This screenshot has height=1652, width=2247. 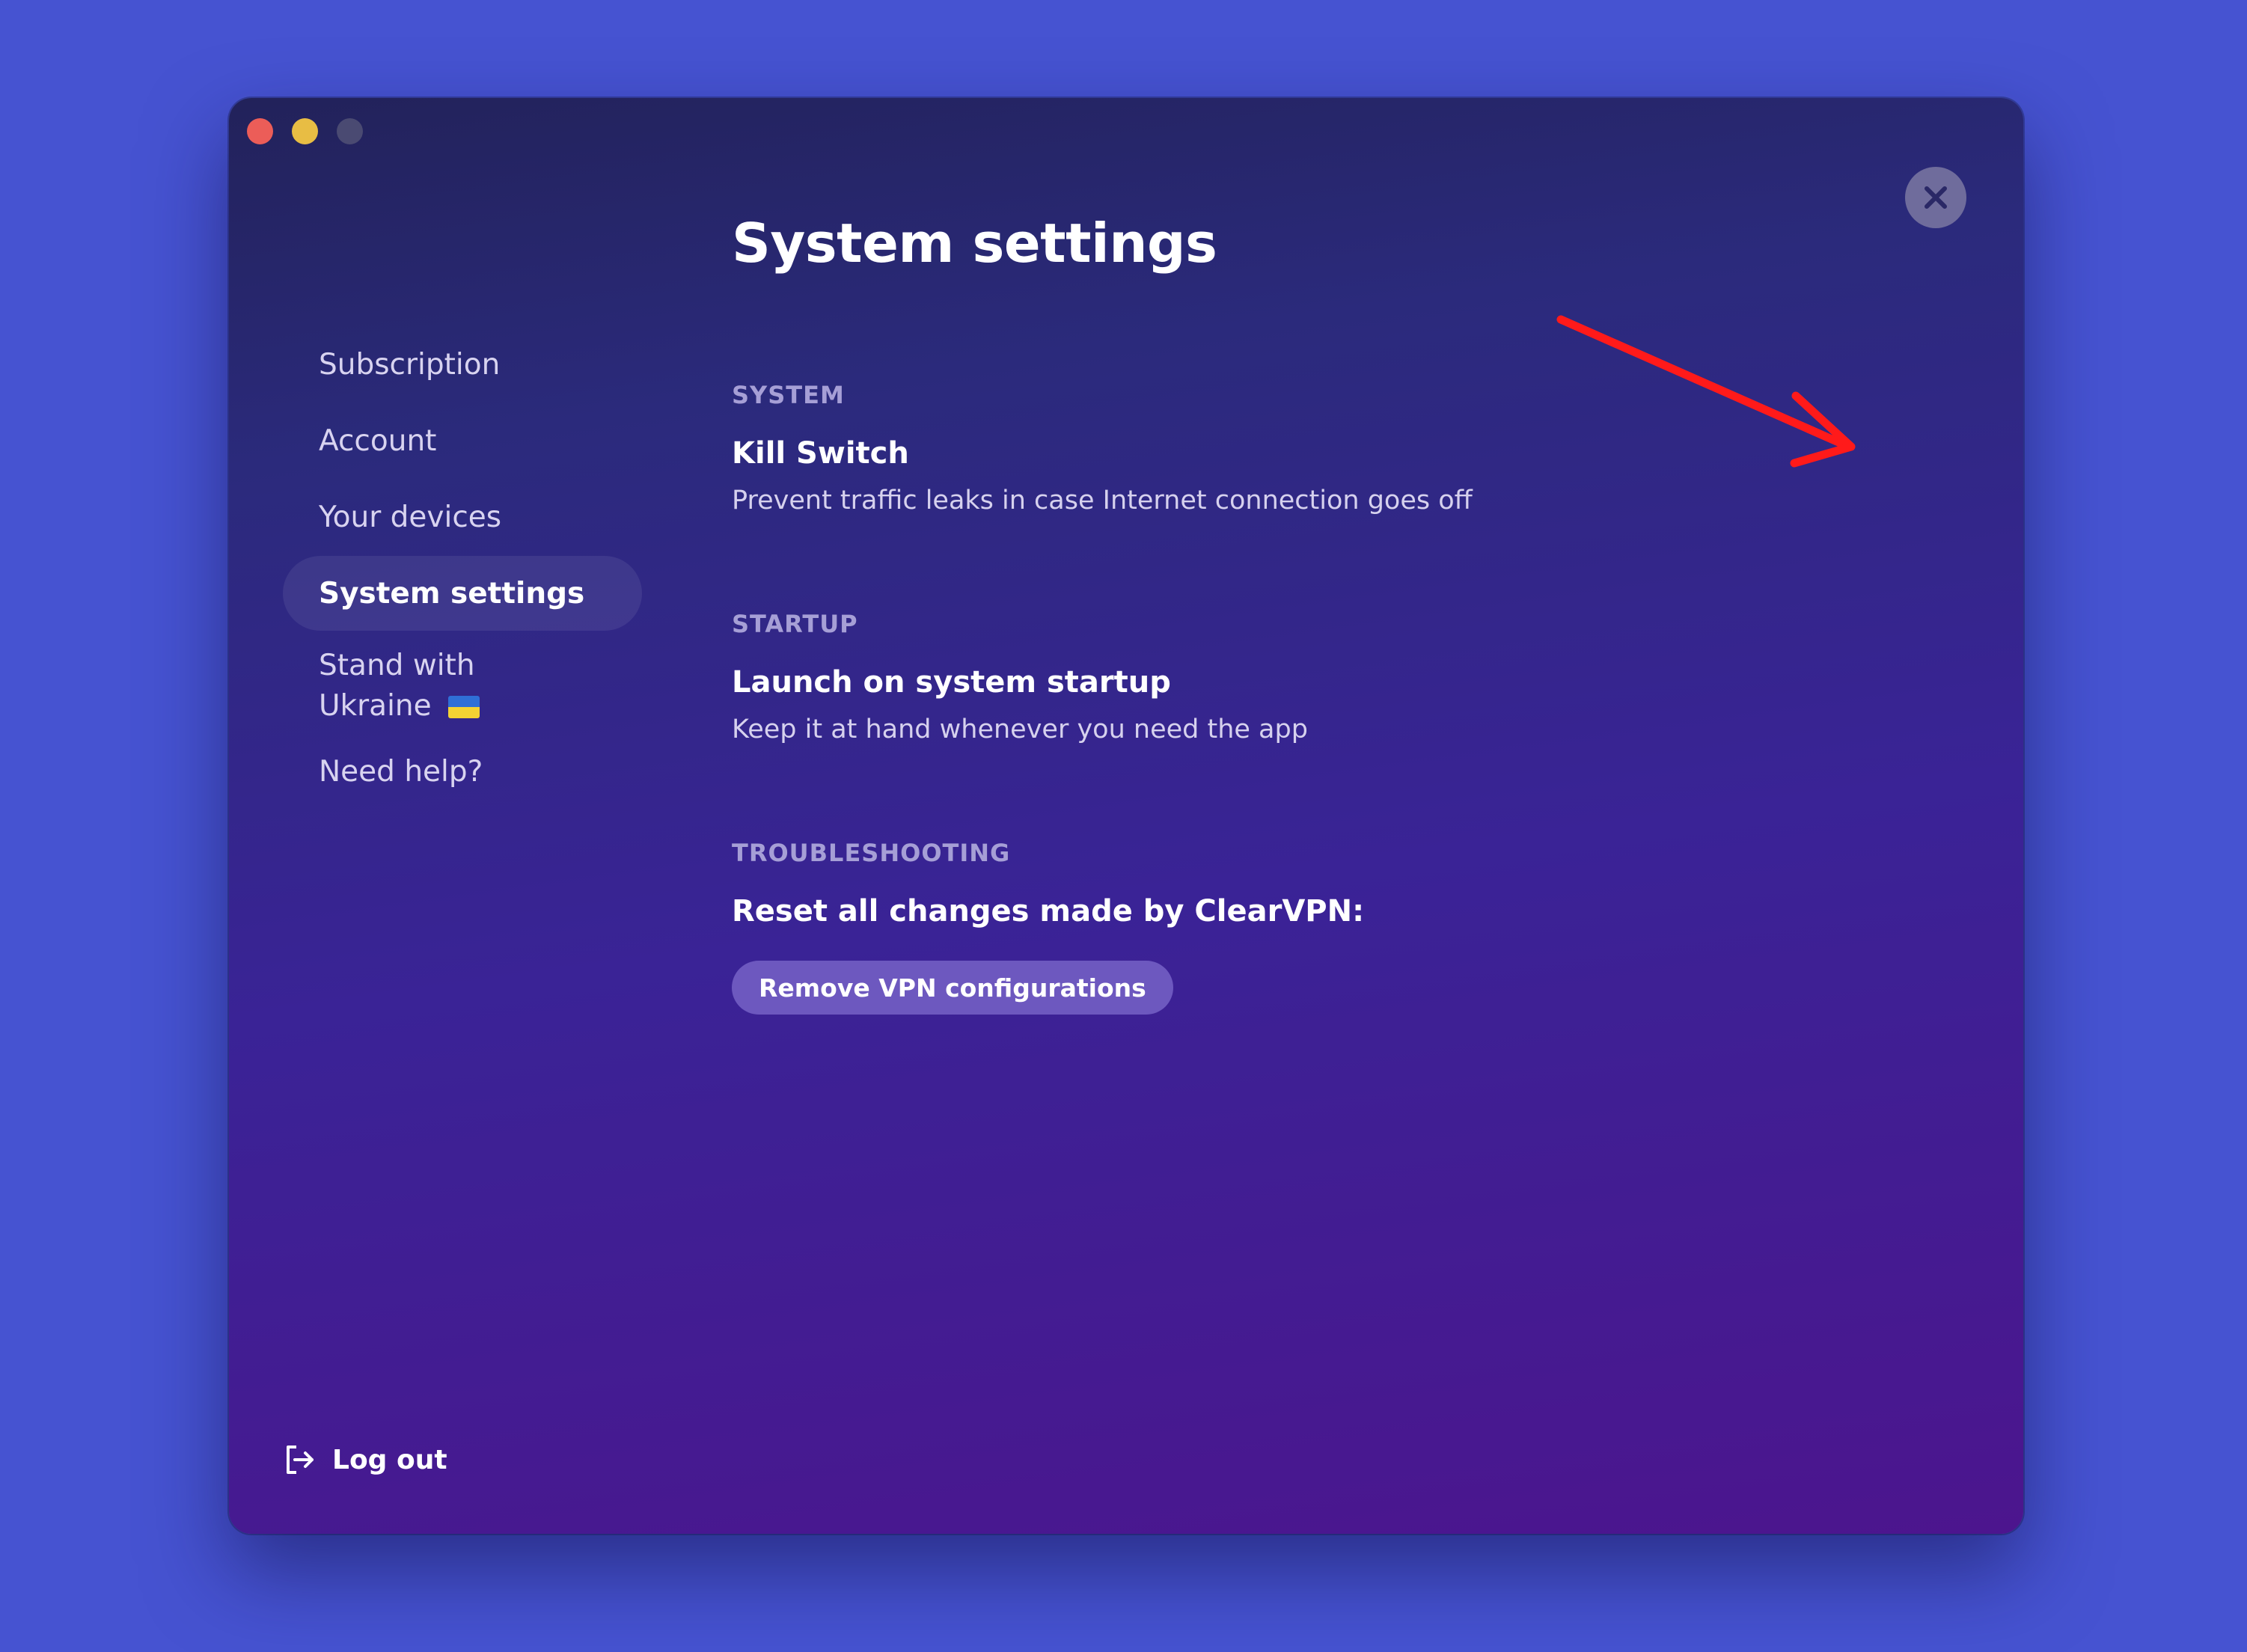 I want to click on sidebar-item-label: Need help?, so click(x=401, y=771).